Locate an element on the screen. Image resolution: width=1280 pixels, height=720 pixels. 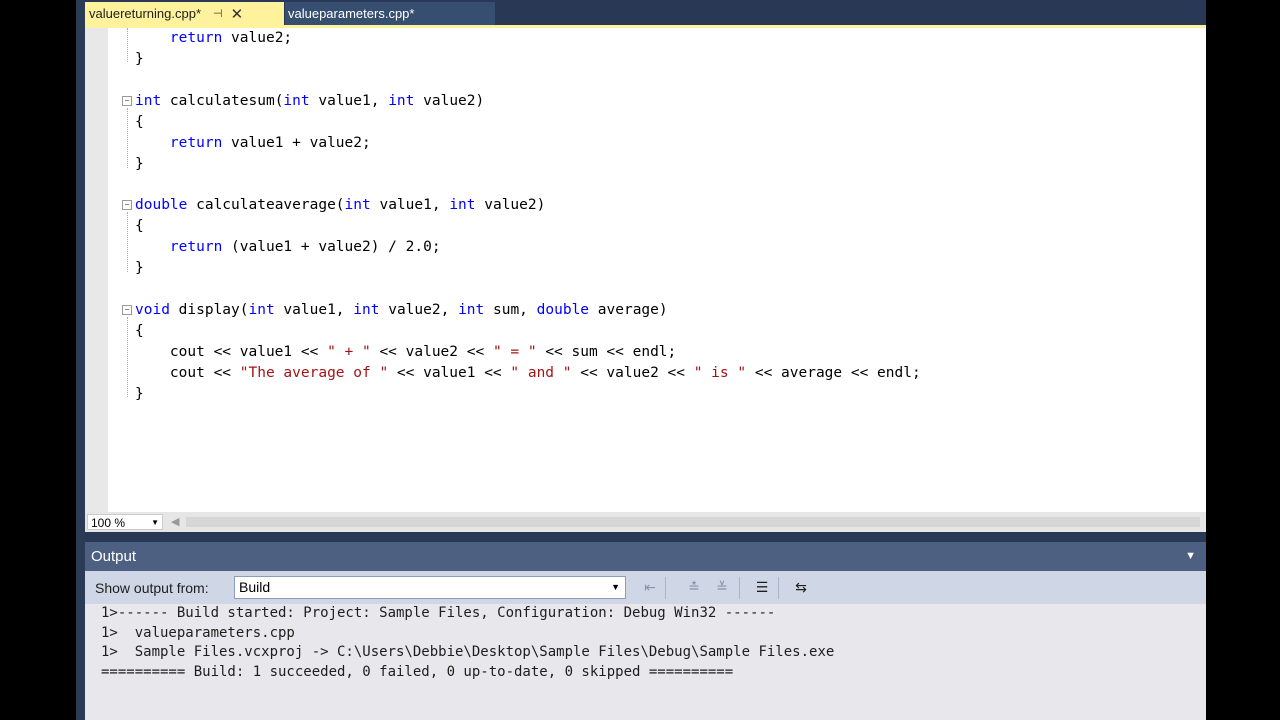
zoom-value: 100 % is located at coordinates (108, 523).